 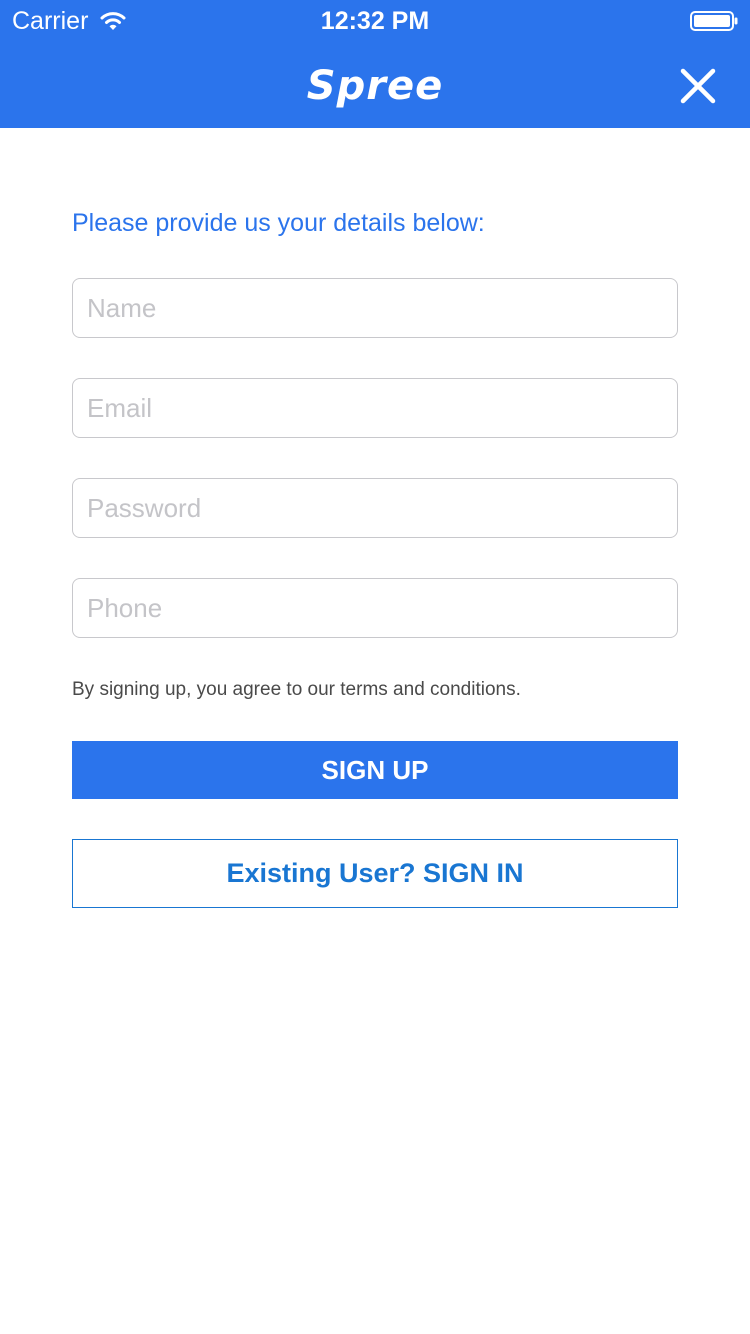 I want to click on signup-button: SIGN UP, so click(x=375, y=770).